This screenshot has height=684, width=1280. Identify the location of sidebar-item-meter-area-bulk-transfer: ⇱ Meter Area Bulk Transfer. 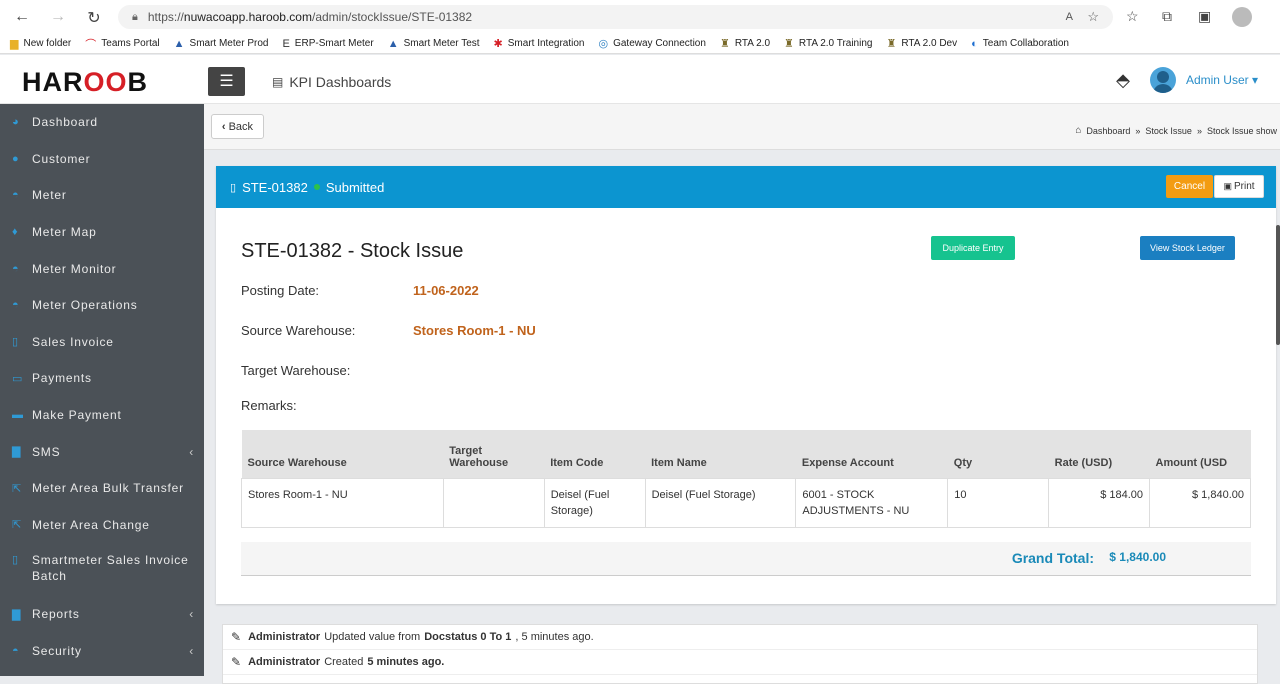
(102, 488).